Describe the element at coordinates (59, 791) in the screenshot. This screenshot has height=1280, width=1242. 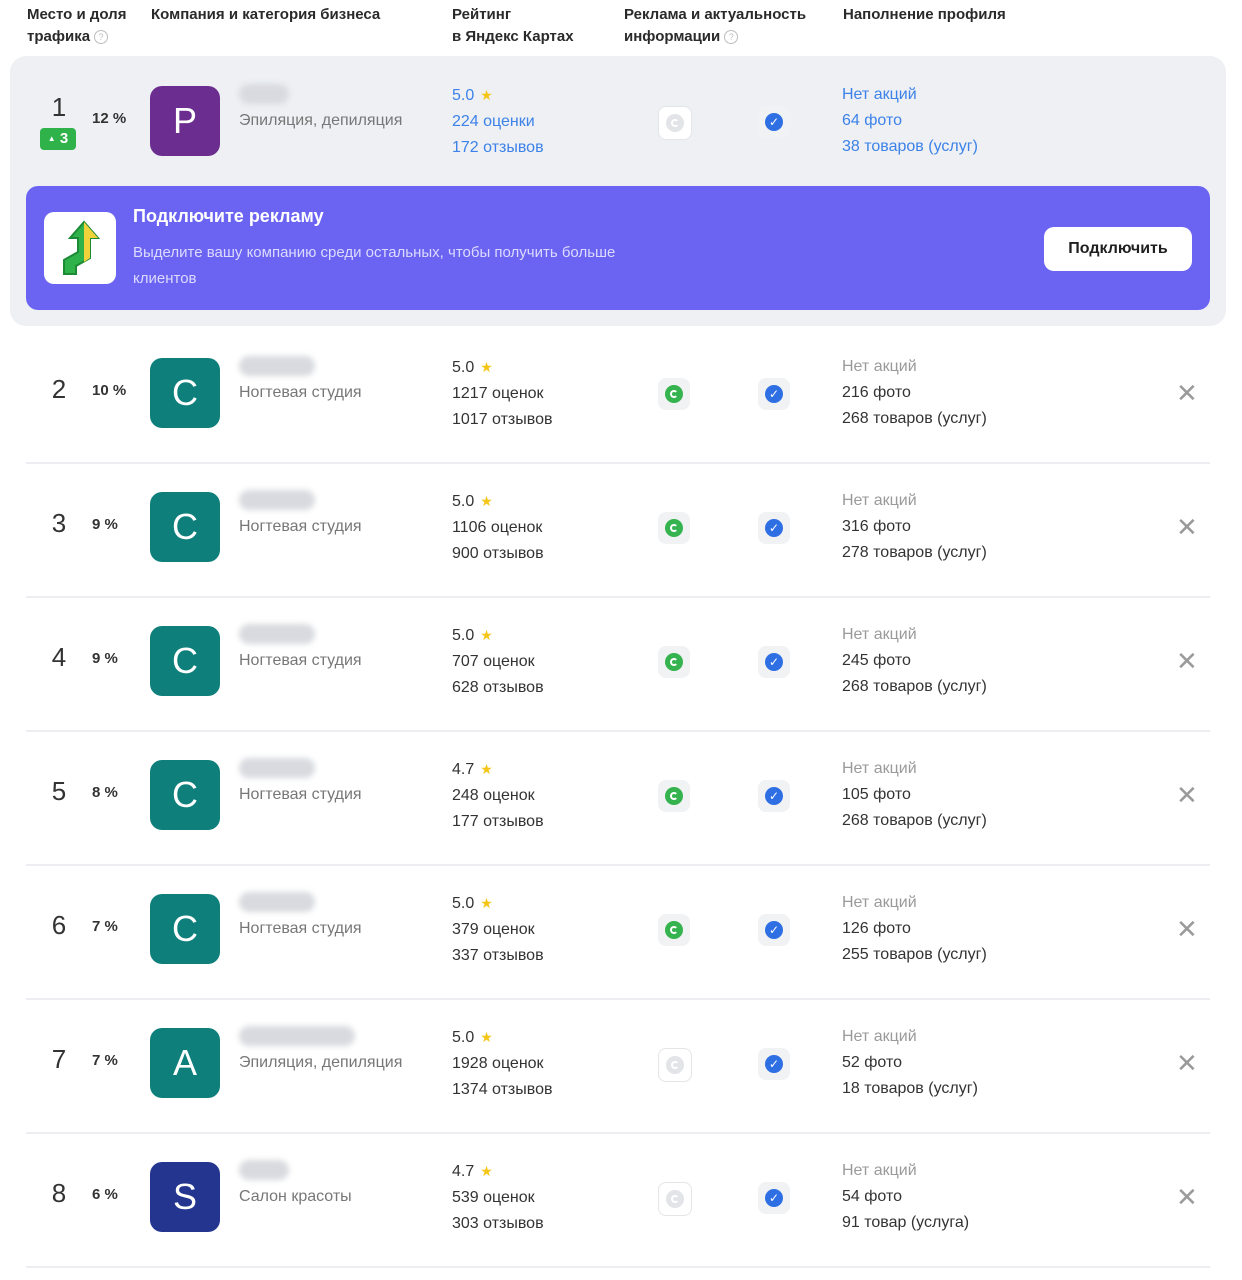
I see `place-number: 5` at that location.